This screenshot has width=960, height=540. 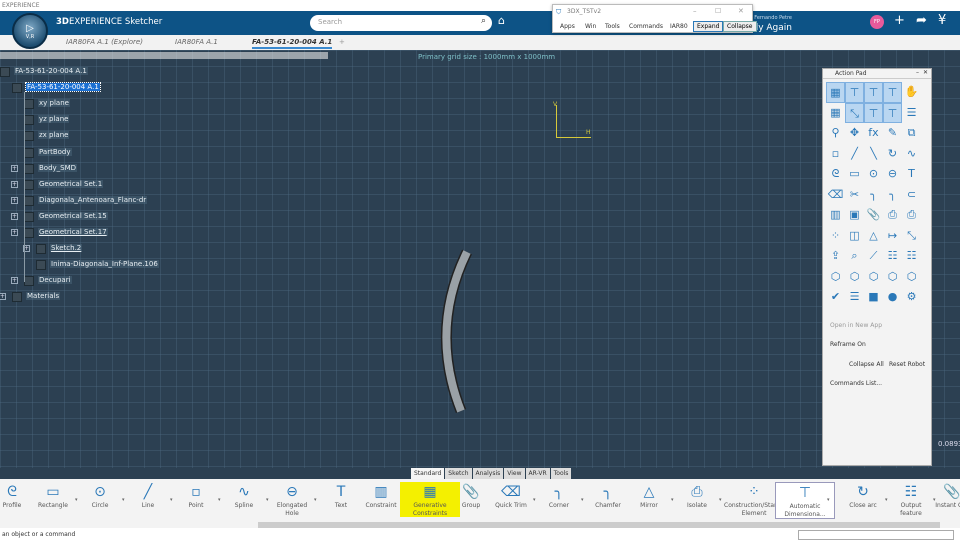 What do you see at coordinates (537, 473) in the screenshot?
I see `section-tab-ar-vr: AR-VR` at bounding box center [537, 473].